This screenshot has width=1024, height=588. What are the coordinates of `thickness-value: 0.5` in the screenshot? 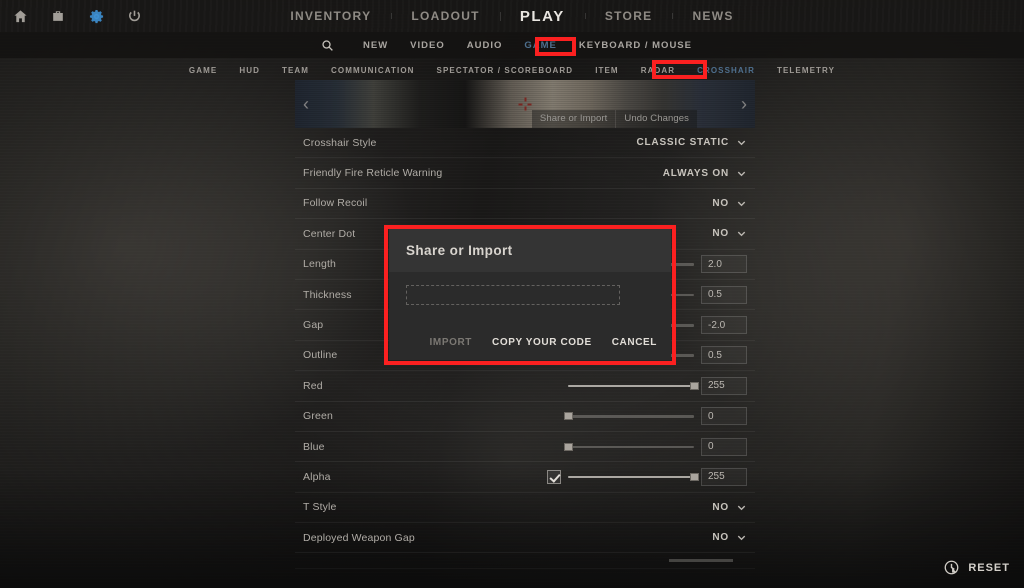 It's located at (724, 294).